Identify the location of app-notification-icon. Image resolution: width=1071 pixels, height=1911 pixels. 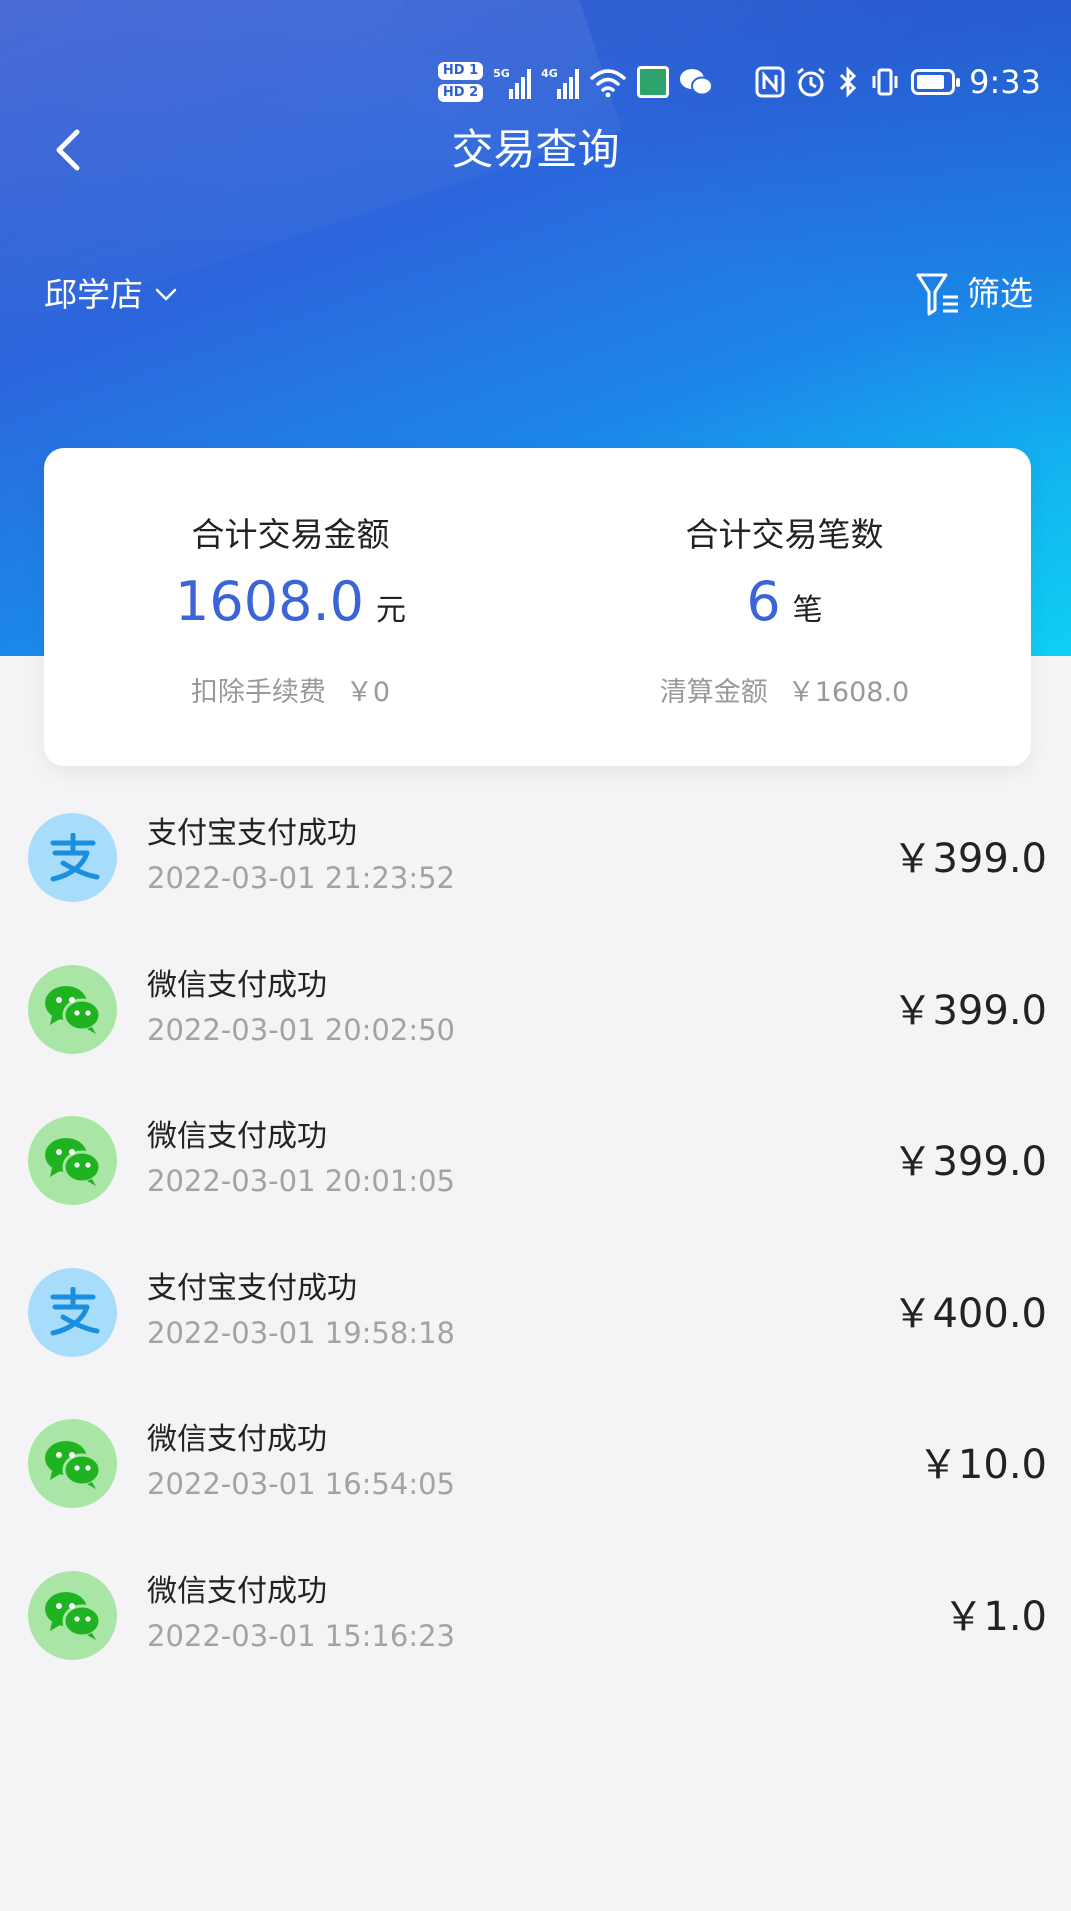
(653, 82).